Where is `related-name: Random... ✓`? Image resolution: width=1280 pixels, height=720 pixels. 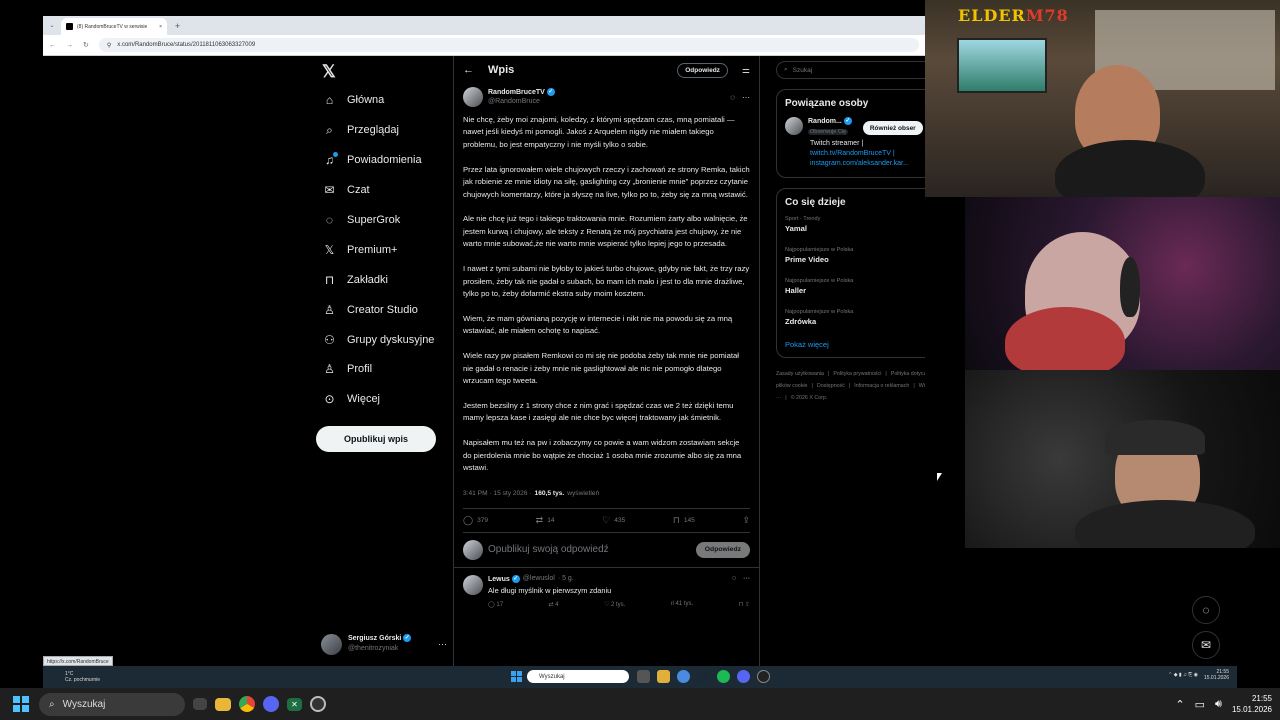 related-name: Random... ✓ is located at coordinates (830, 122).